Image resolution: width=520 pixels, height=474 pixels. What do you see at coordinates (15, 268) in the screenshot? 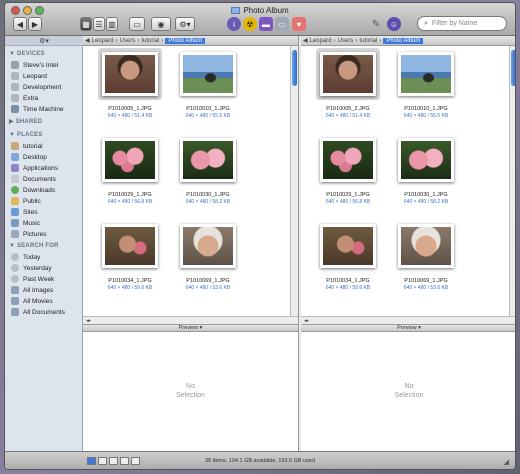
I see `clock-icon` at bounding box center [15, 268].